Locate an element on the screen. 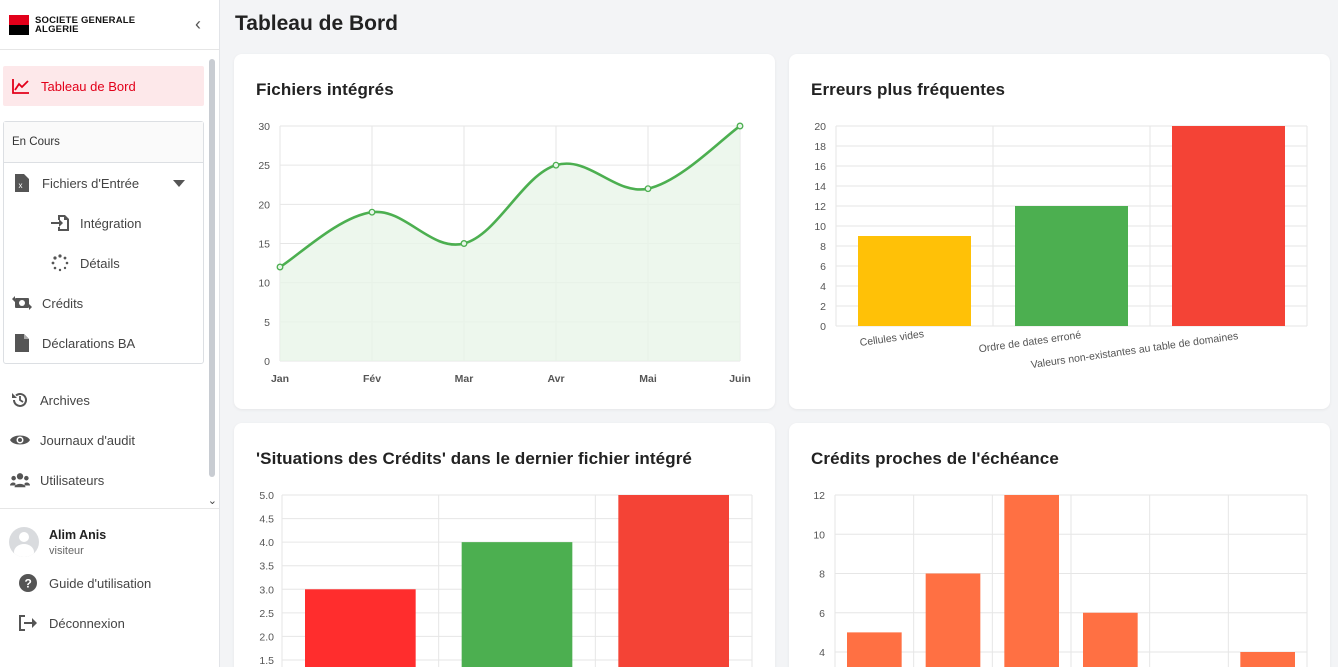 This screenshot has width=1338, height=667. y-tick-label: 16 is located at coordinates (820, 167).